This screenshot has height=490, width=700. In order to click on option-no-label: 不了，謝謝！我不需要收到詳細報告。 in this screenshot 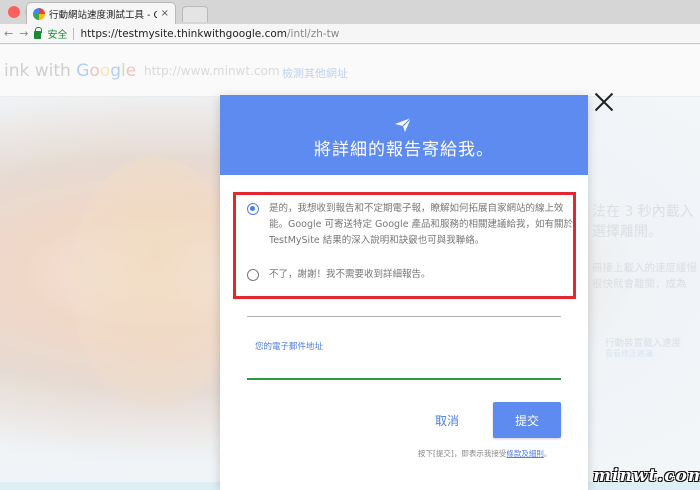, I will do `click(350, 274)`.